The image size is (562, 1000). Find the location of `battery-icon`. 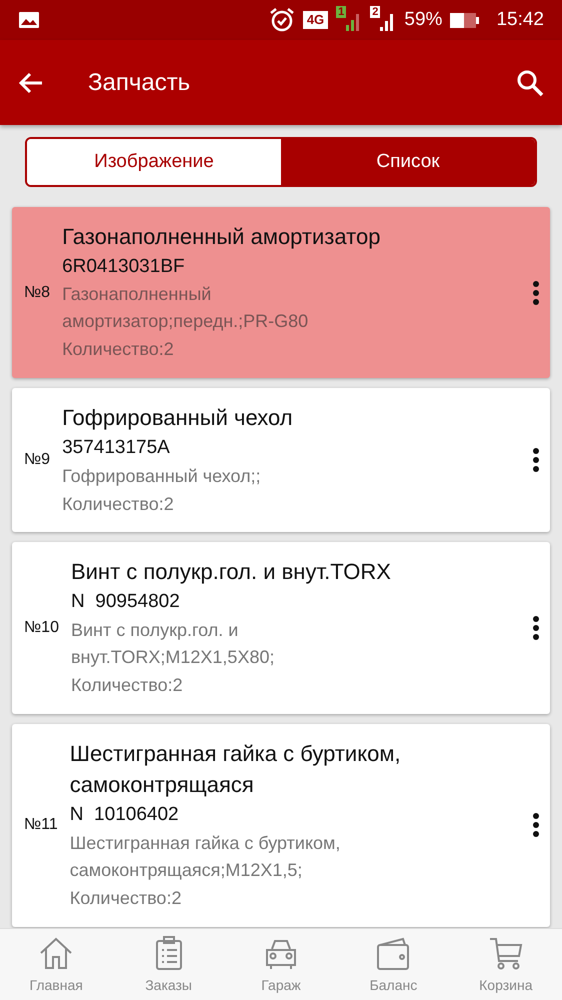

battery-icon is located at coordinates (465, 20).